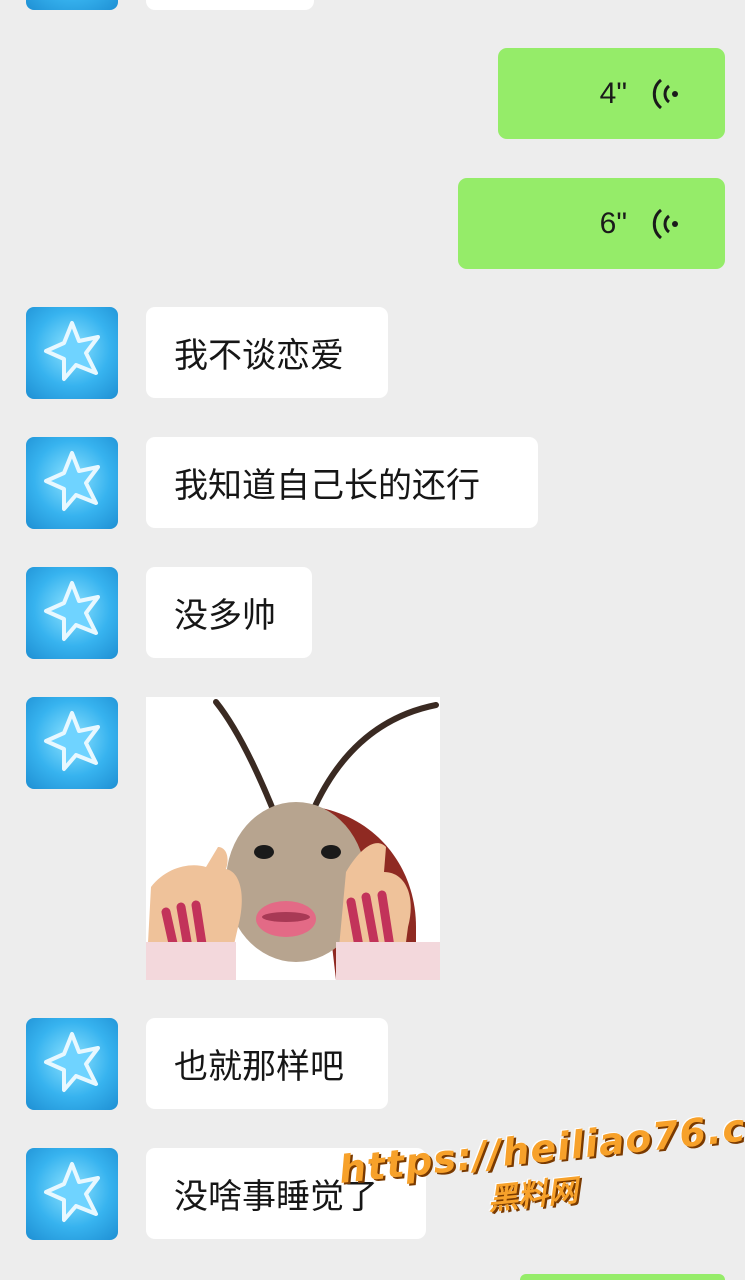 The image size is (745, 1280). What do you see at coordinates (259, 1067) in the screenshot?
I see `message-text: 也就那样吧` at bounding box center [259, 1067].